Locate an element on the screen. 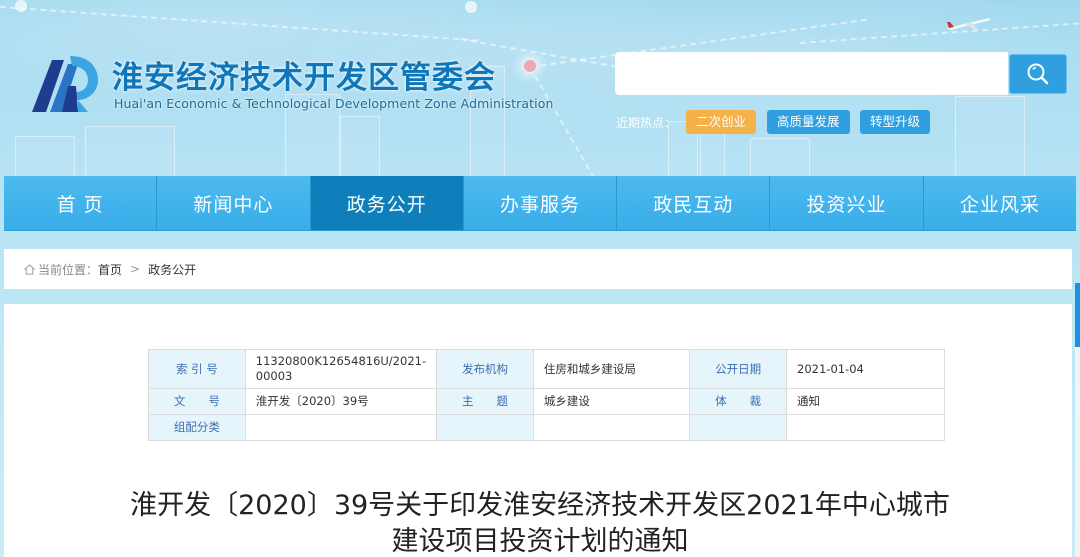 The image size is (1080, 557). scrollbar-track is located at coordinates (1077, 452).